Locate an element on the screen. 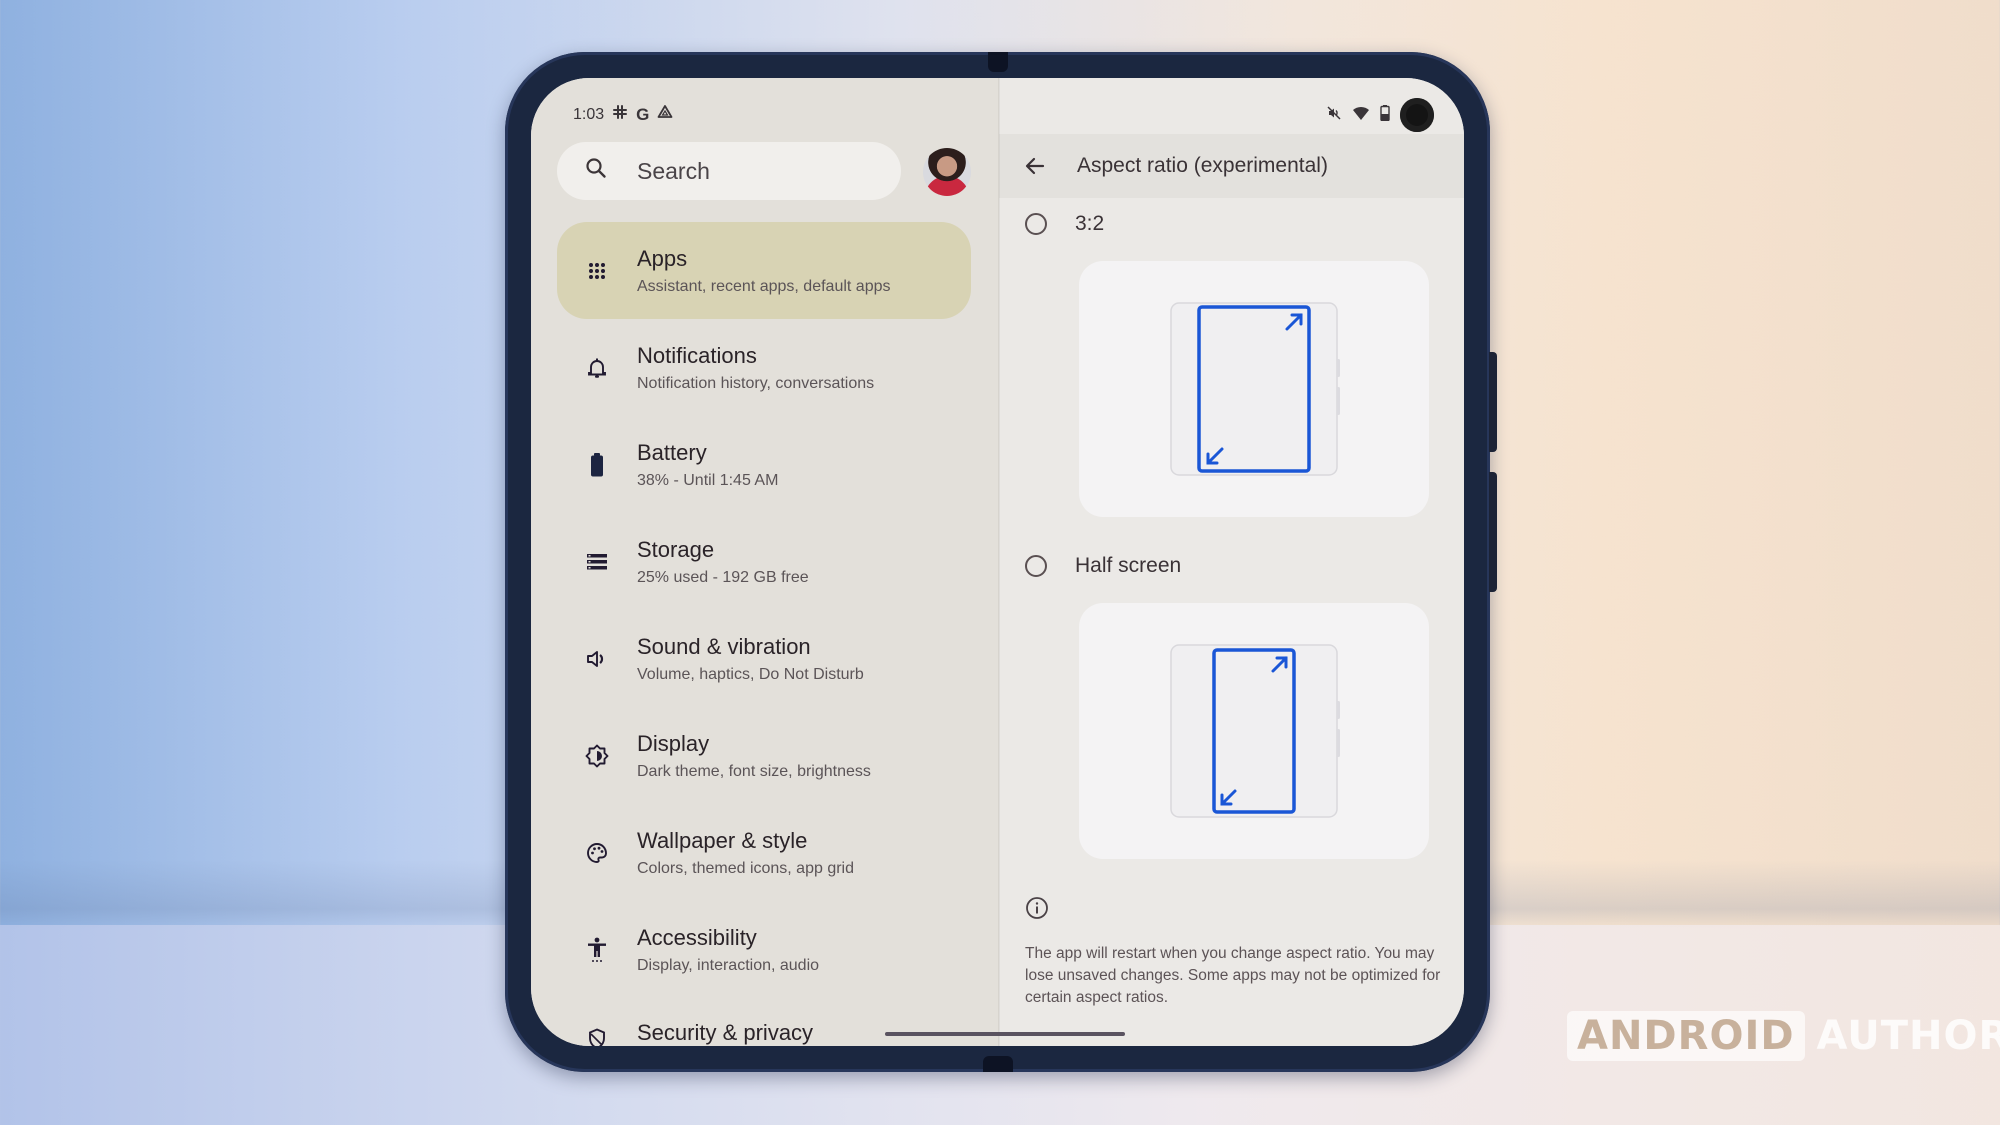 Image resolution: width=2000 pixels, height=1125 pixels. aspect-half-screen-illustration is located at coordinates (1255, 731).